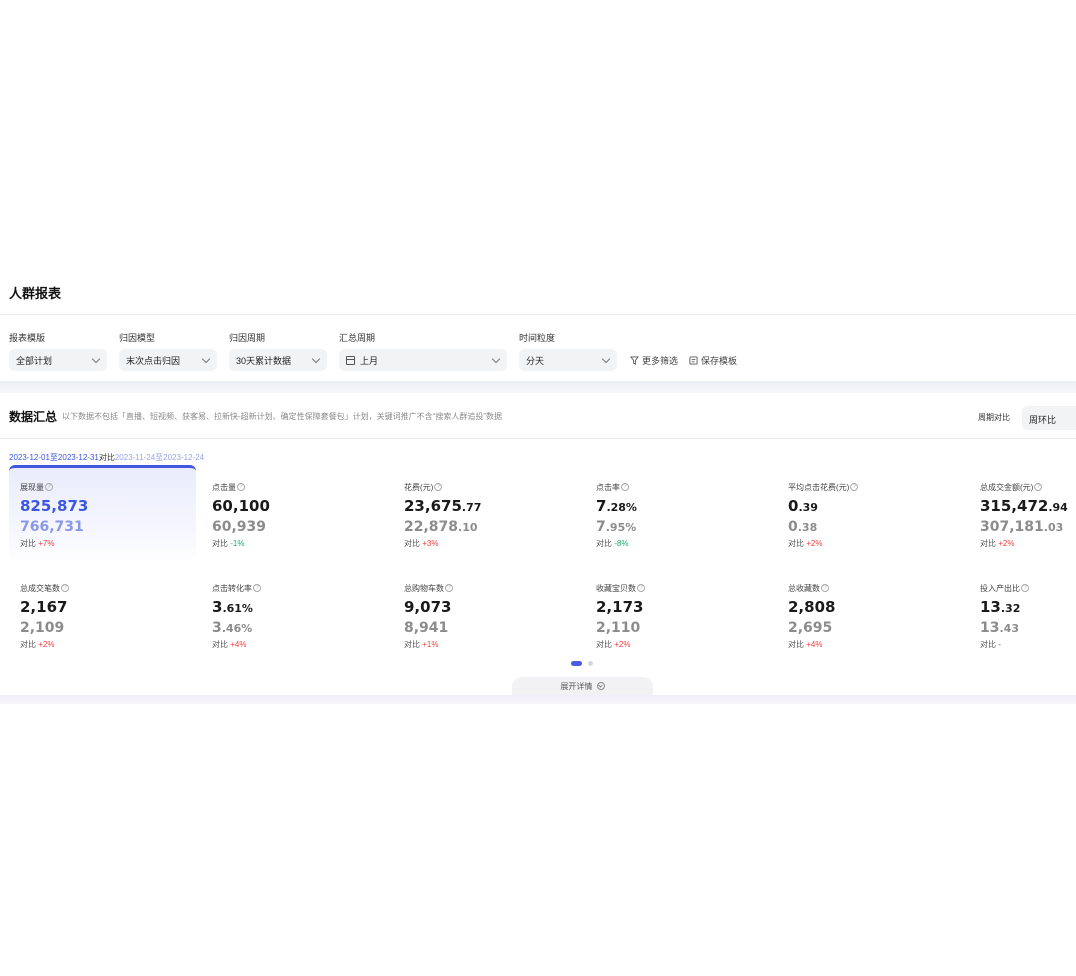 The image size is (1076, 976). What do you see at coordinates (810, 628) in the screenshot?
I see `metric-compare-int: 2,695` at bounding box center [810, 628].